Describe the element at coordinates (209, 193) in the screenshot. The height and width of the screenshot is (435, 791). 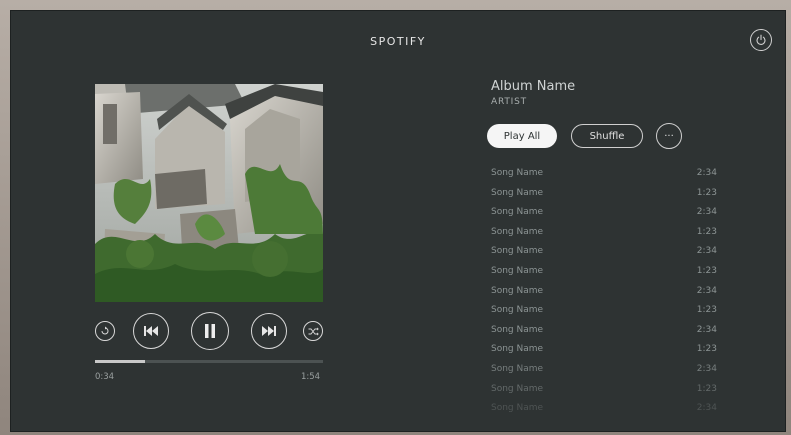
I see `album-artwork` at that location.